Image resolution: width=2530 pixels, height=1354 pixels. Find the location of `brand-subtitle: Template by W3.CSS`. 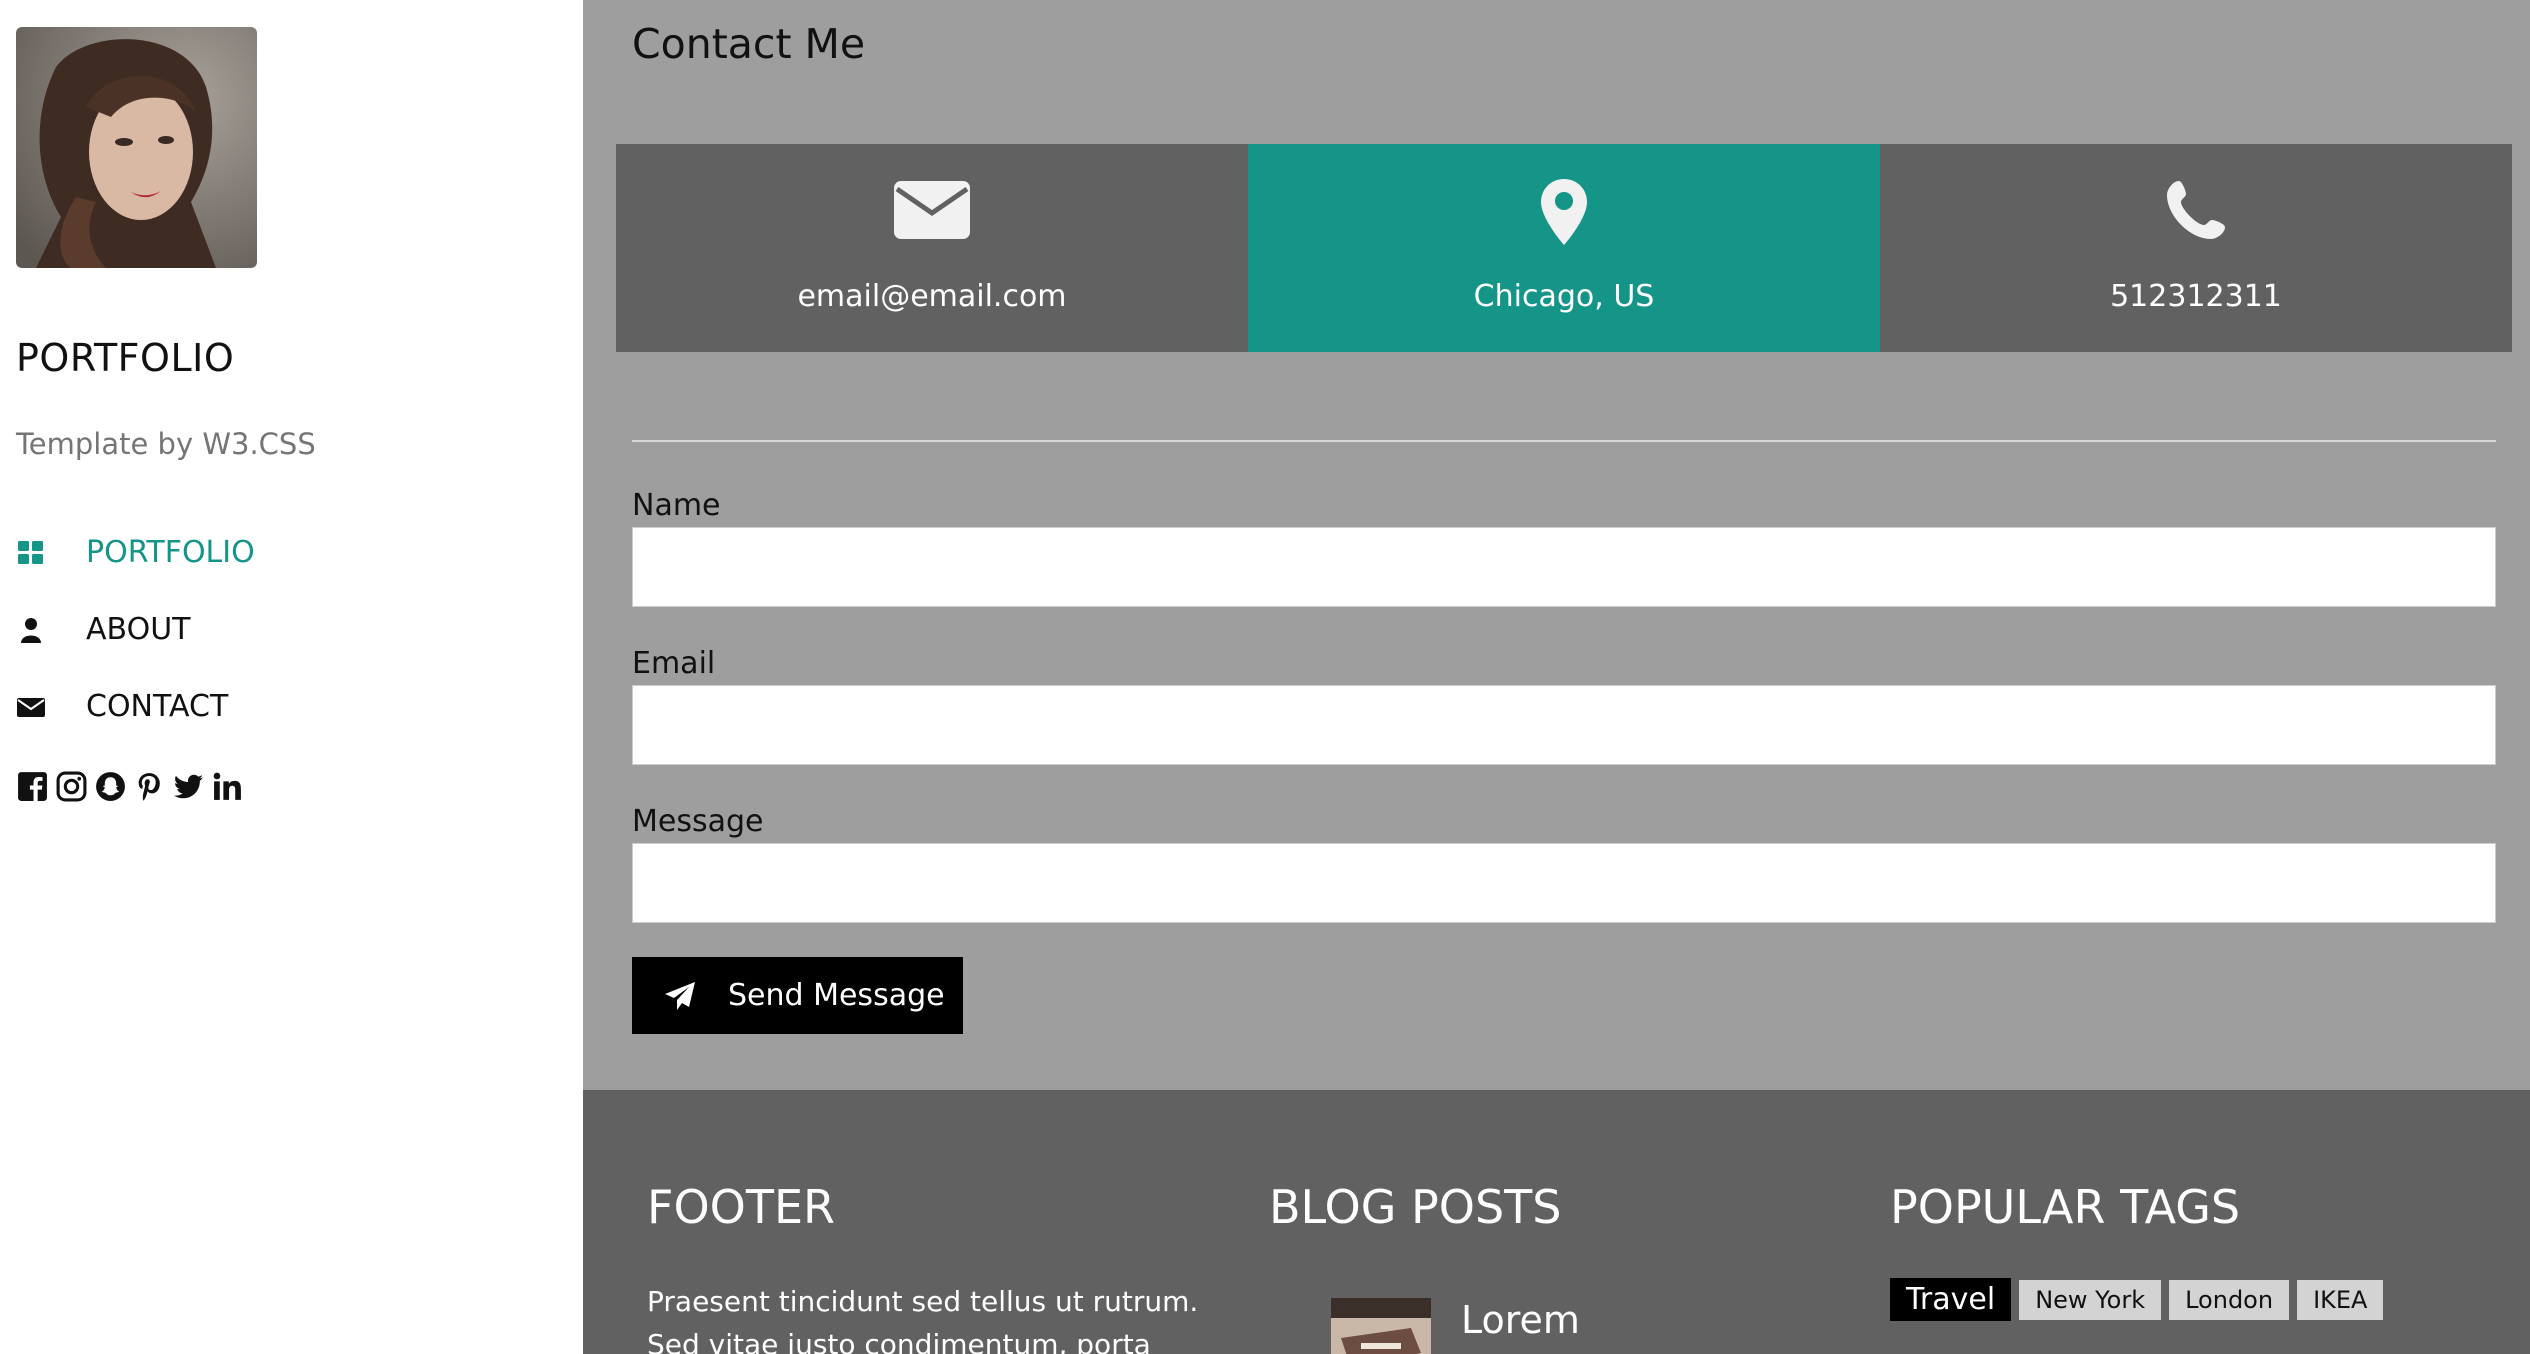

brand-subtitle: Template by W3.CSS is located at coordinates (166, 444).